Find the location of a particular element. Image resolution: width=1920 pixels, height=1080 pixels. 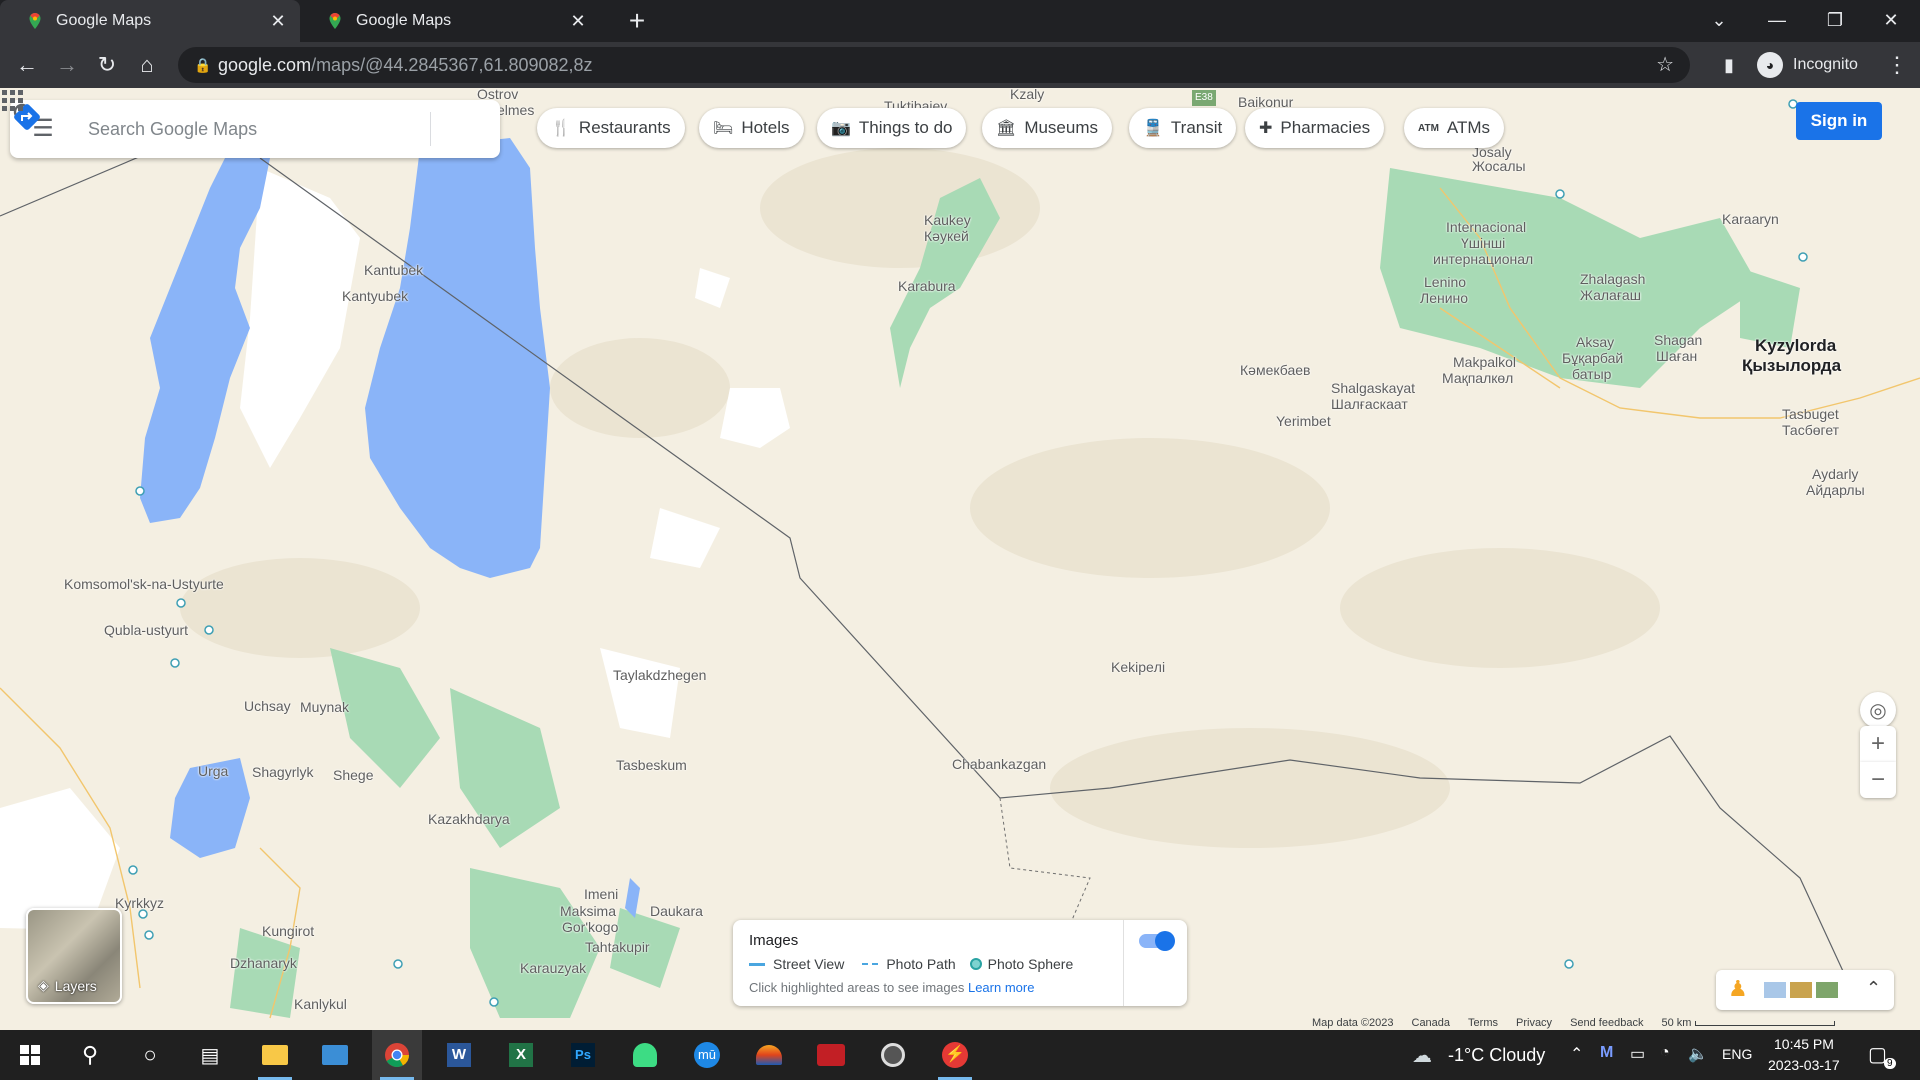

home-icon: ⌂ is located at coordinates (147, 65).